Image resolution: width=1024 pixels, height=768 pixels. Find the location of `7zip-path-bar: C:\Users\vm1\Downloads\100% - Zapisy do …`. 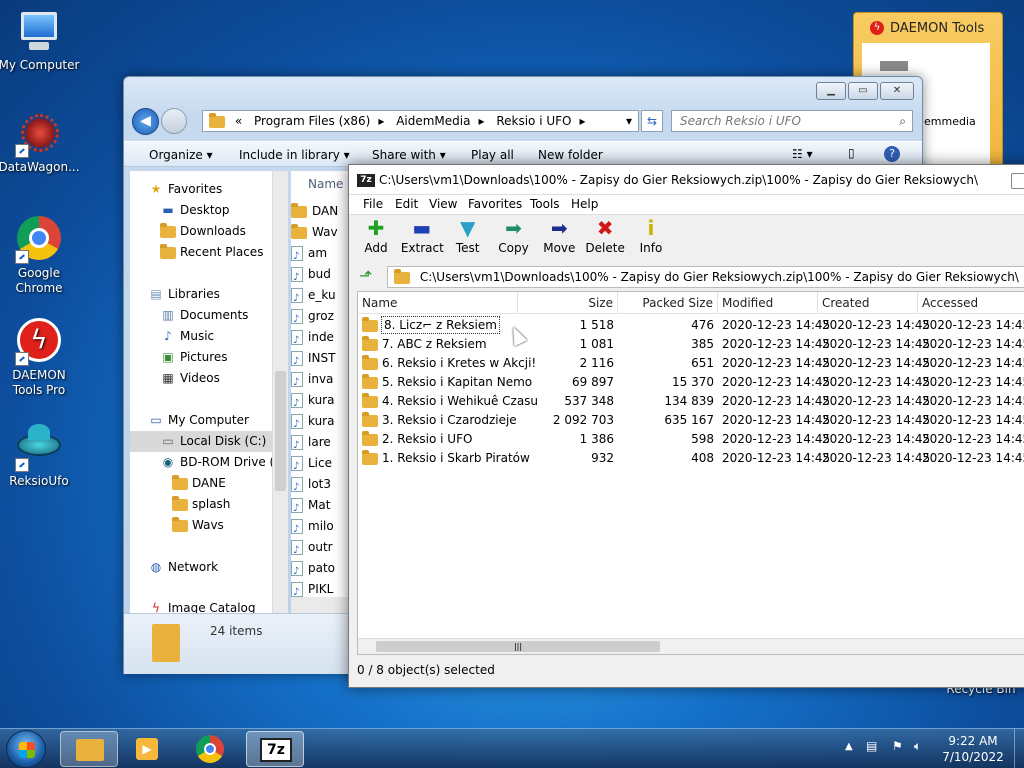

7zip-path-bar: C:\Users\vm1\Downloads\100% - Zapisy do … is located at coordinates (705, 277).